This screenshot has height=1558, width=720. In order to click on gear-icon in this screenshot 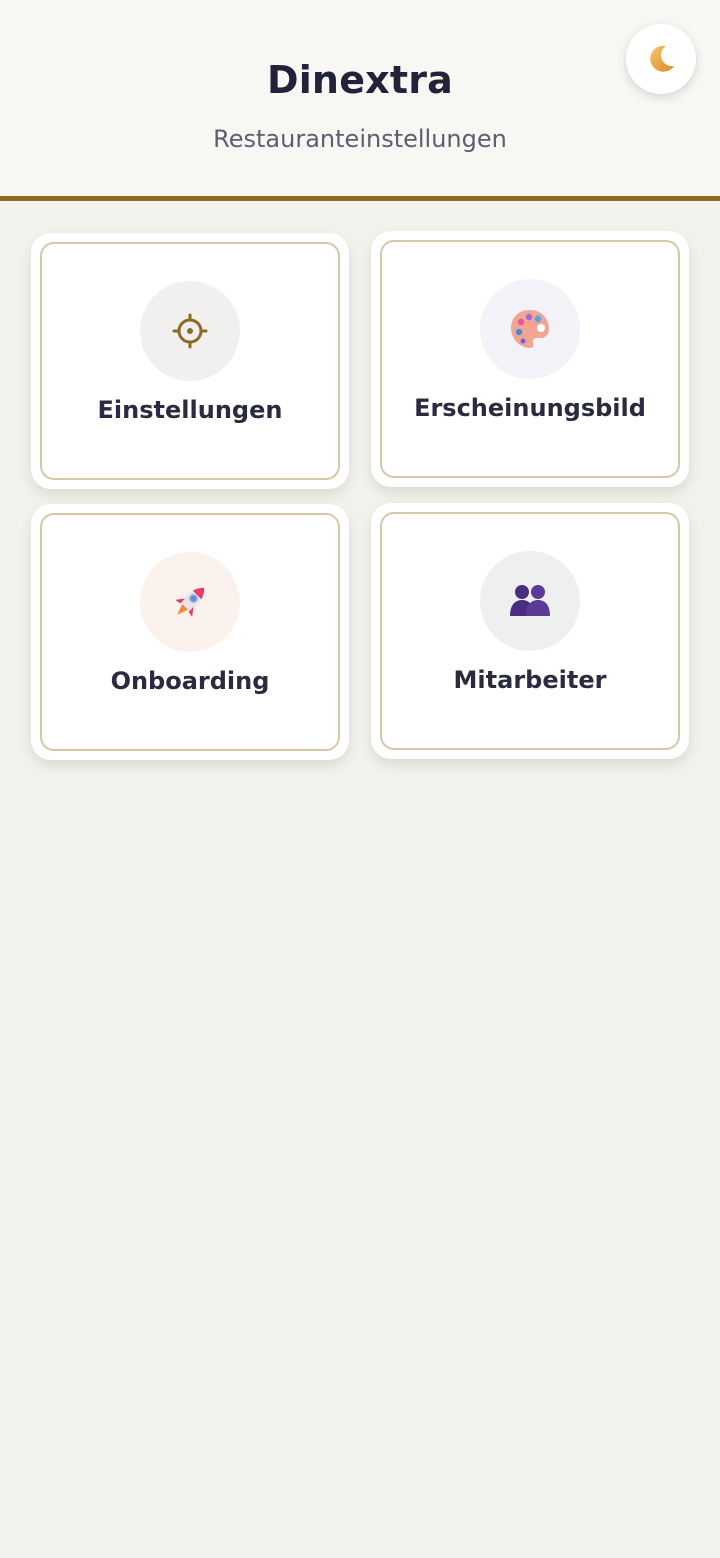, I will do `click(190, 331)`.